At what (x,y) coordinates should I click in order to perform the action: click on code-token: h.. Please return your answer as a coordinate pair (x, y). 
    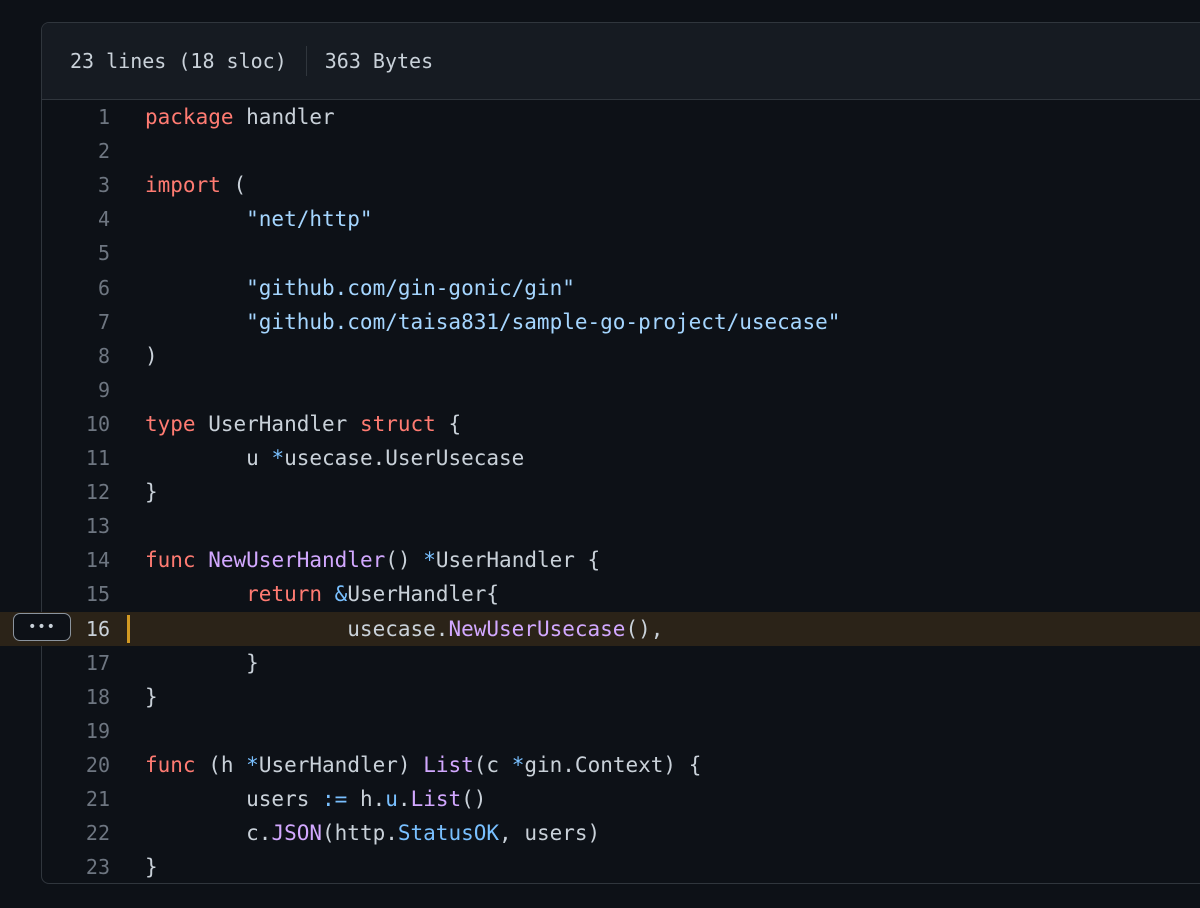
    Looking at the image, I should click on (366, 799).